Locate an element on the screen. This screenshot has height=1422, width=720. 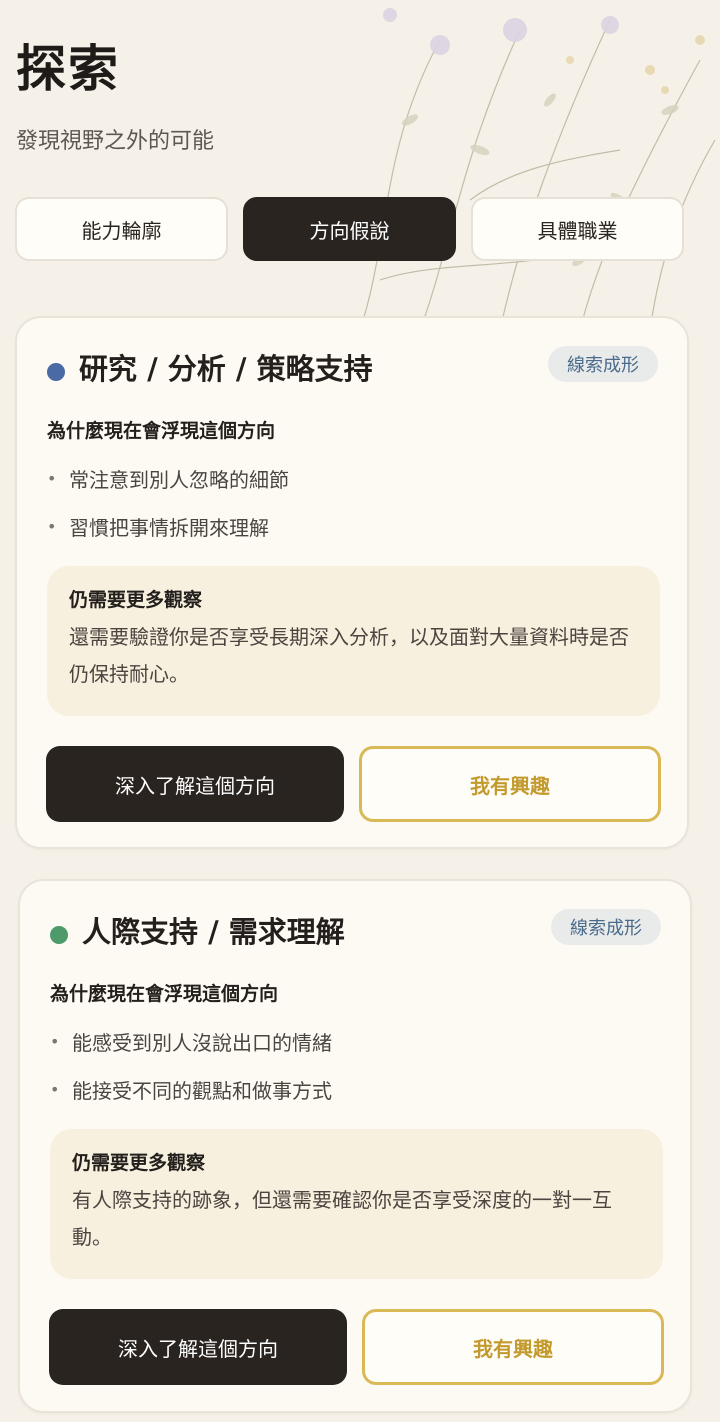
tab-specific-careers: 具體職業 is located at coordinates (577, 229).